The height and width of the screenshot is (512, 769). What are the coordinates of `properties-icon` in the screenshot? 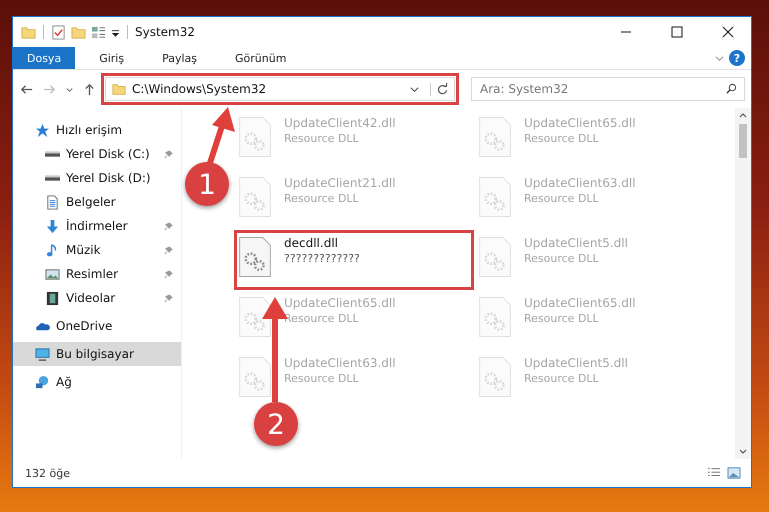 It's located at (98, 32).